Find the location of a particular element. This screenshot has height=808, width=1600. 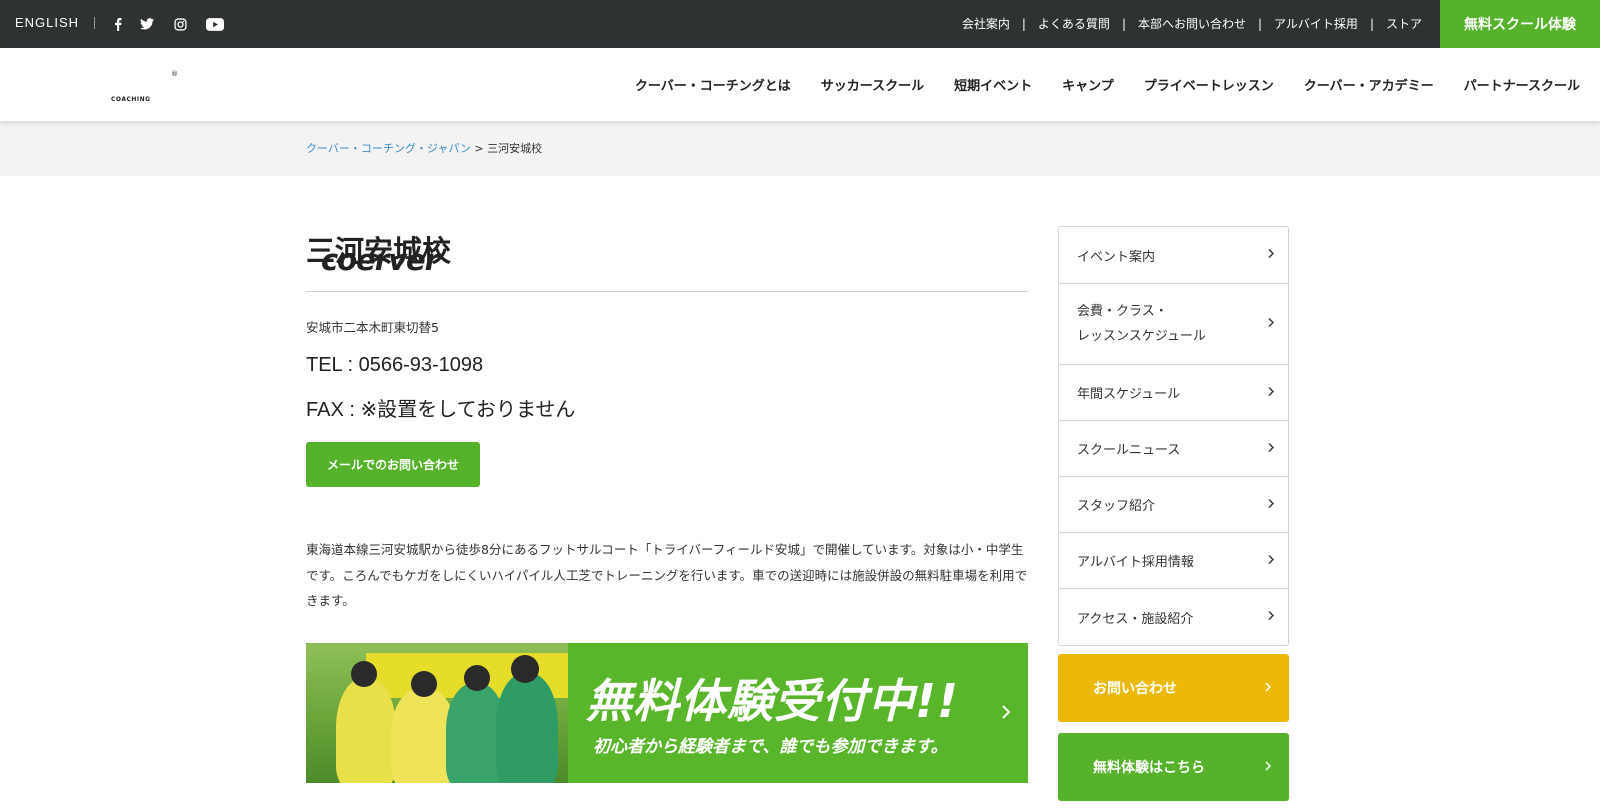

free-trial-button-label: 無料体験はこちら is located at coordinates (1149, 768).